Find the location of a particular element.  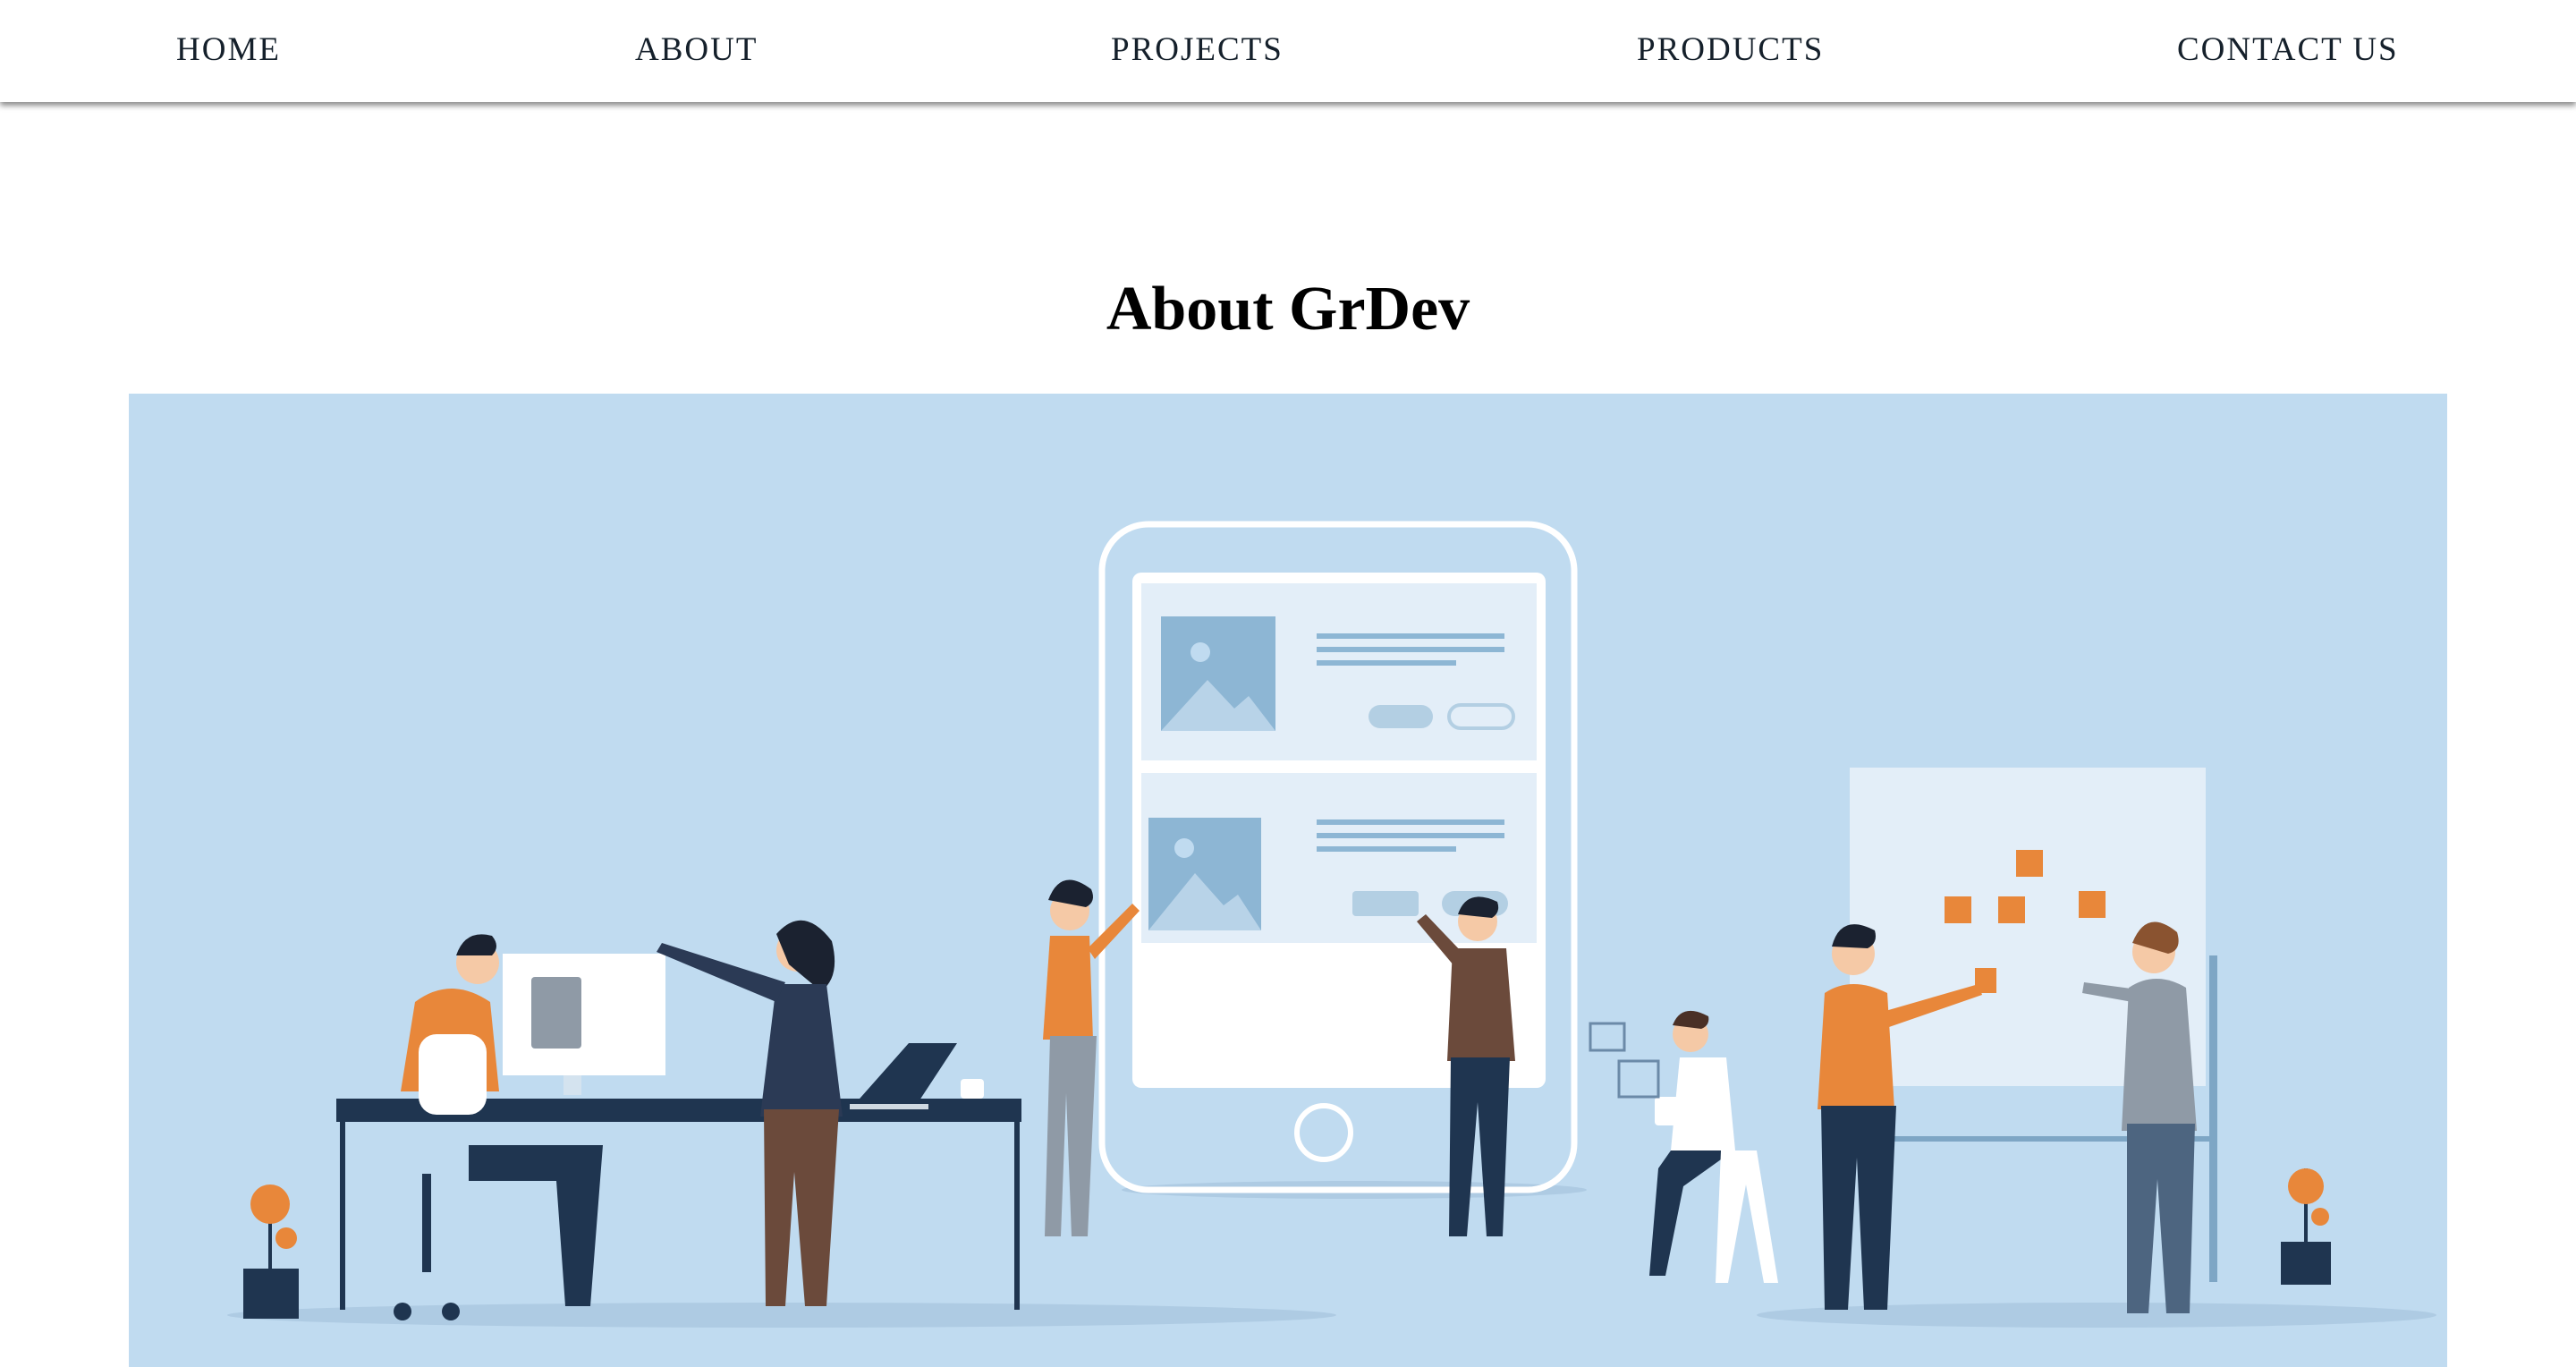

nav-link-products: PRODUCTS is located at coordinates (1730, 50).